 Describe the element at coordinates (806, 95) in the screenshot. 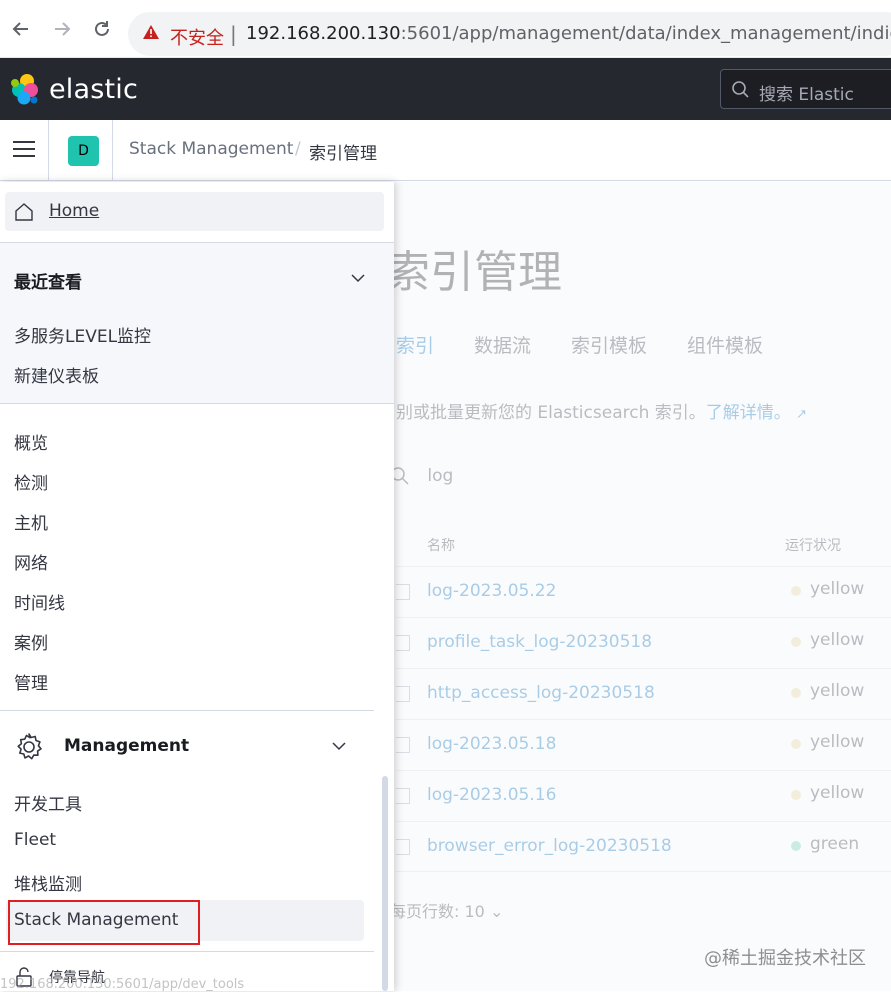

I see `search-placeholder: 搜索 Elastic` at that location.